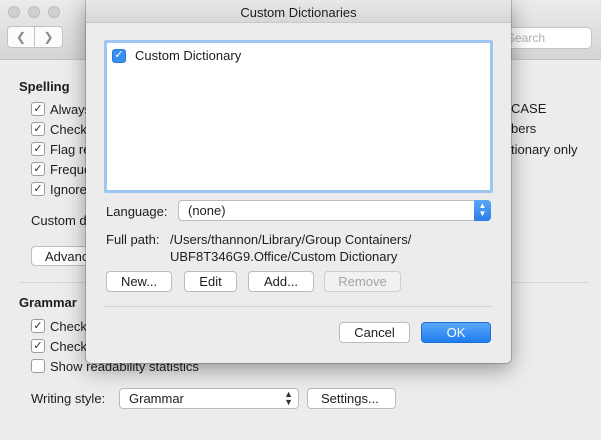  I want to click on option-label: Always, so click(71, 109).